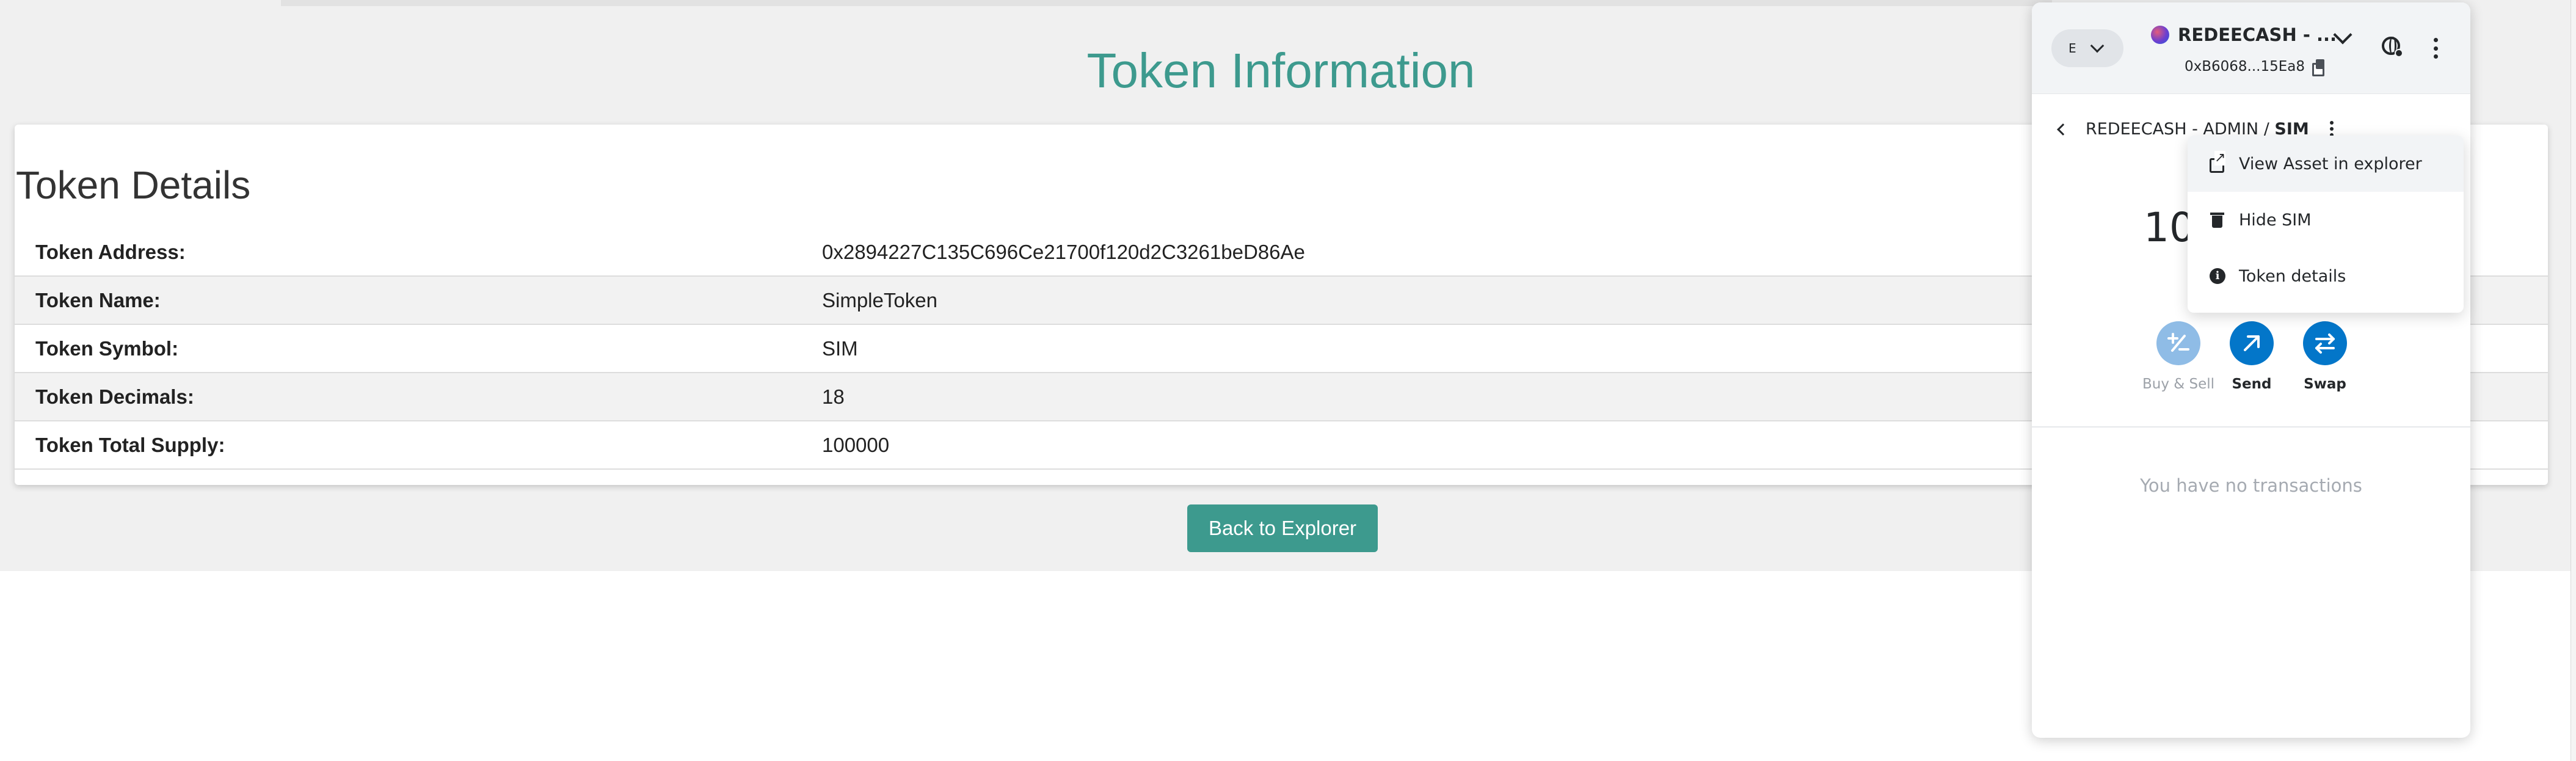 The width and height of the screenshot is (2576, 761). I want to click on plus-minus-icon, so click(2178, 342).